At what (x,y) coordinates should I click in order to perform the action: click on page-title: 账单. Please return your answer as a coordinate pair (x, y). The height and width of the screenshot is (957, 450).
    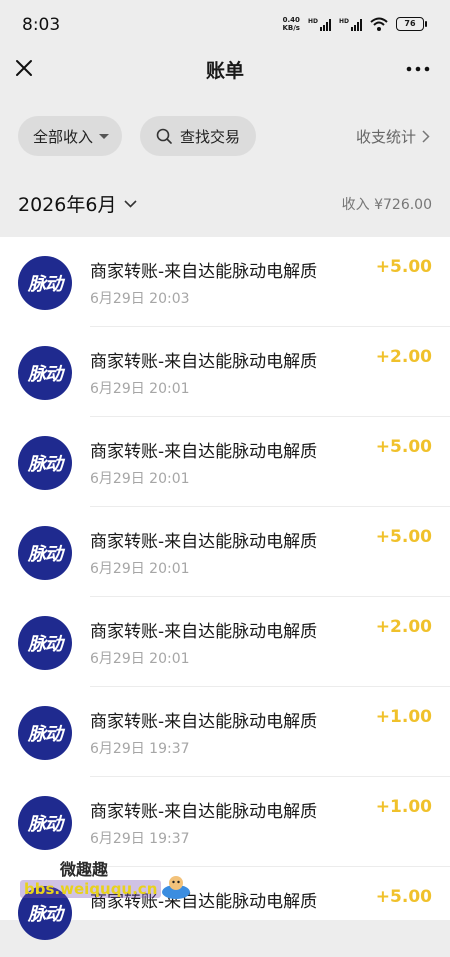
    Looking at the image, I should click on (224, 71).